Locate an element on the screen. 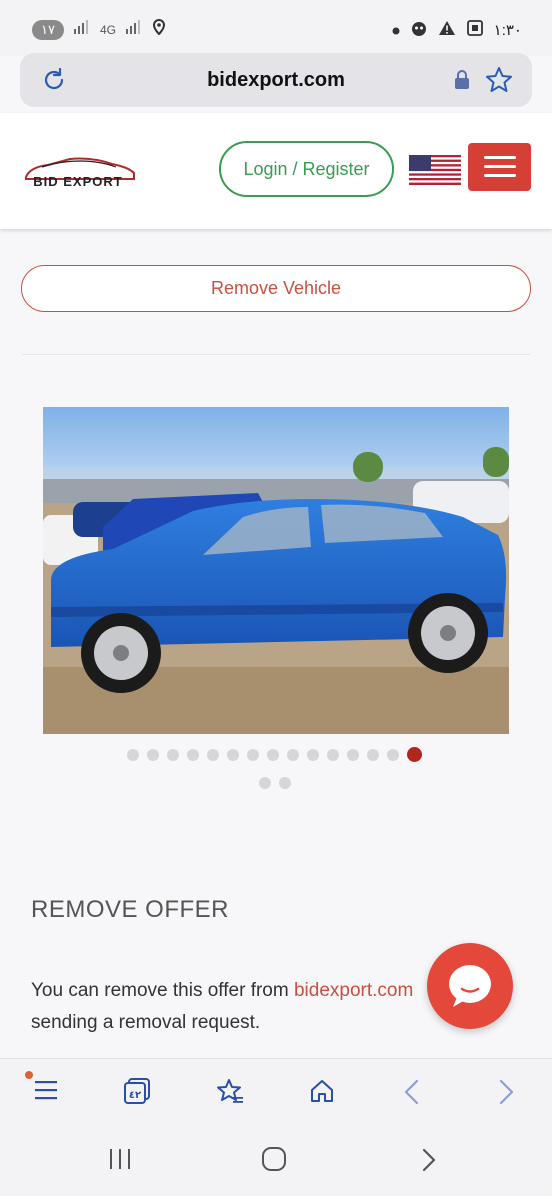  lock-icon is located at coordinates (462, 82).